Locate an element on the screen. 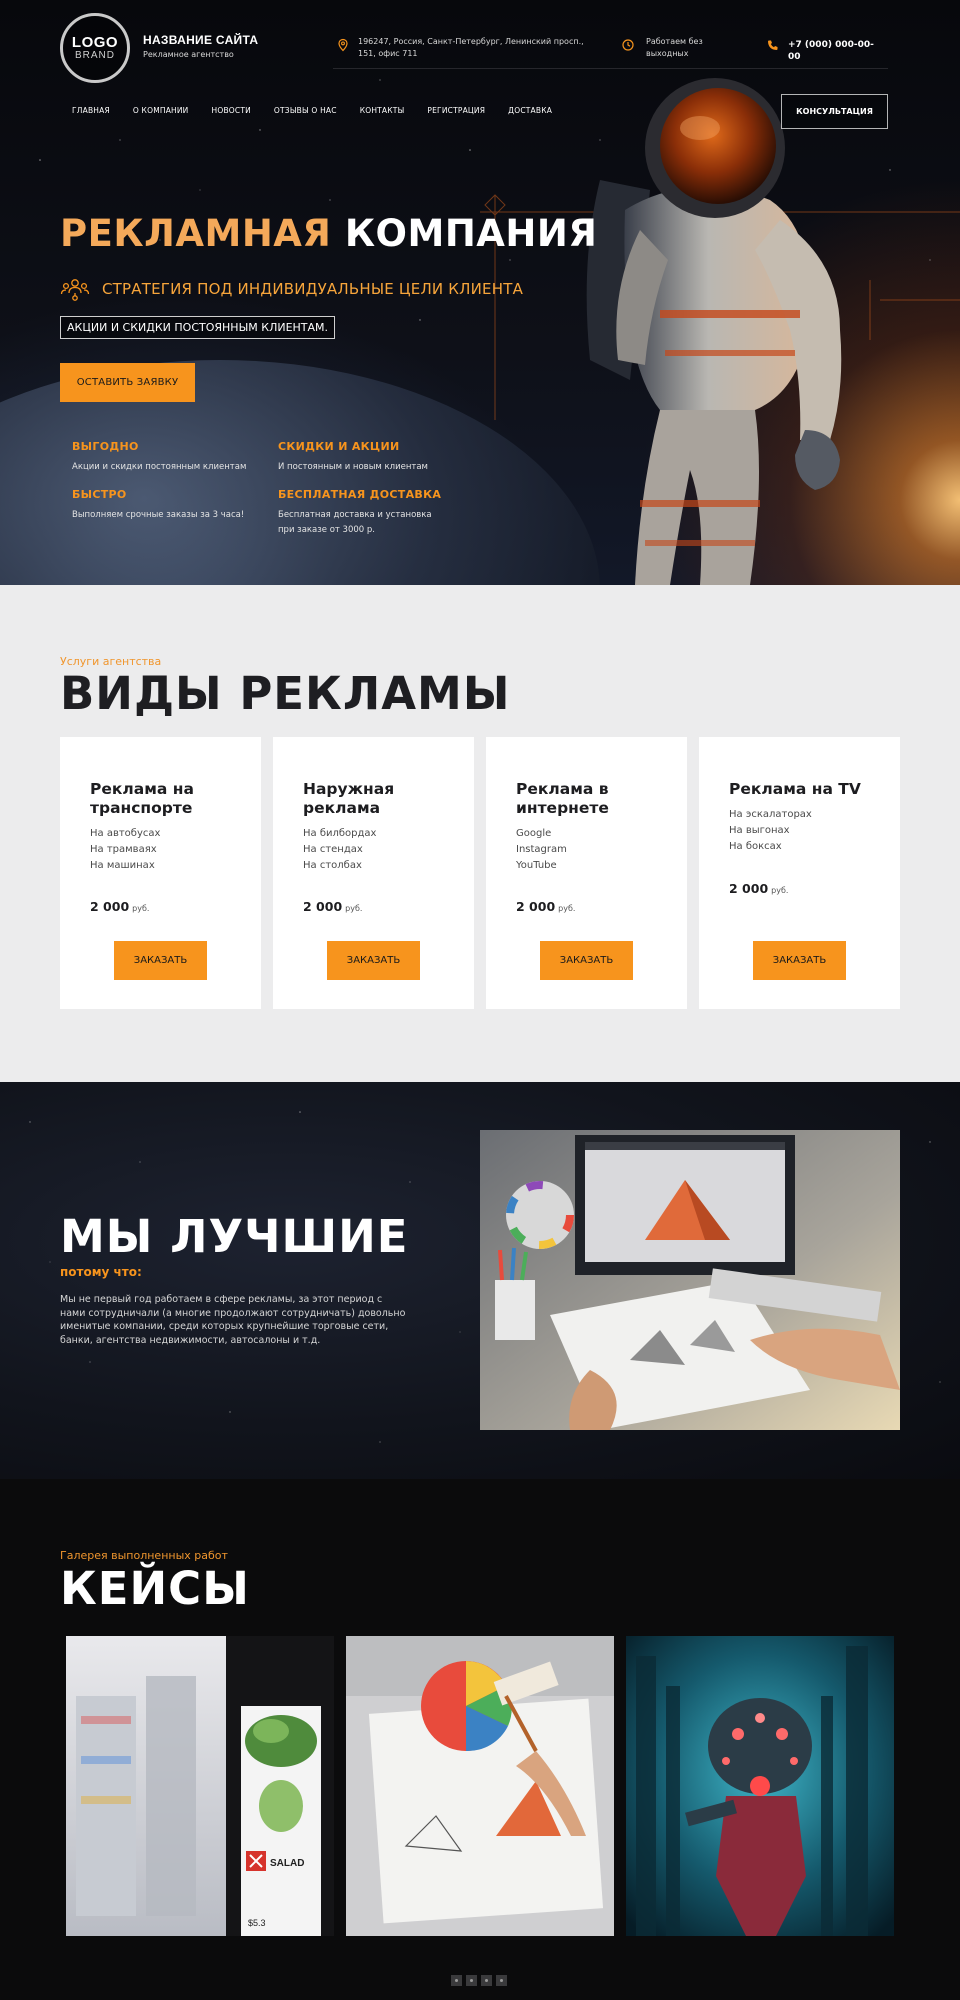 This screenshot has height=2000, width=960. hero-title-accent: РЕКЛАМНАЯ is located at coordinates (196, 233).